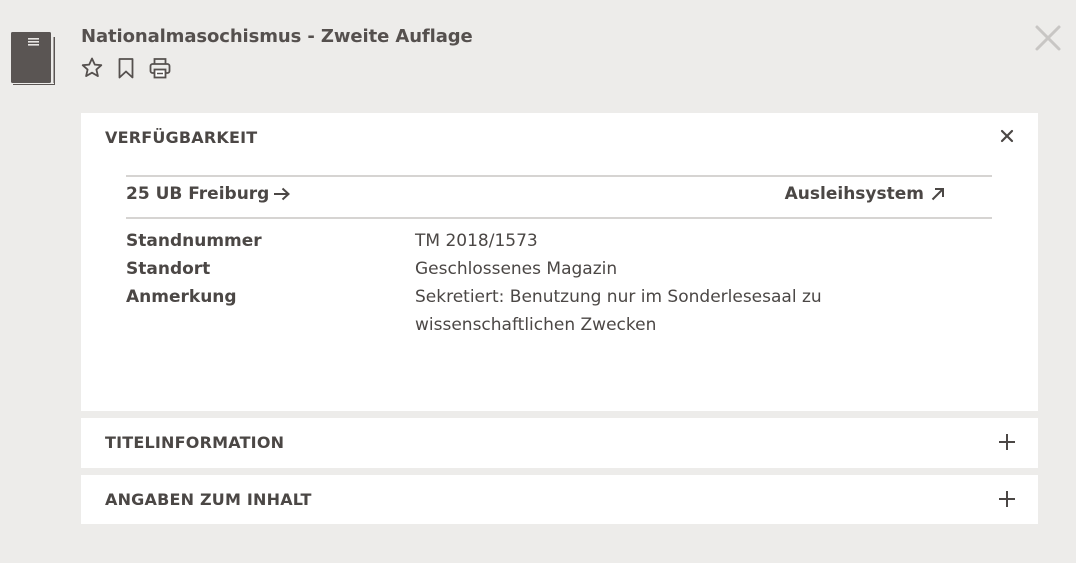 Image resolution: width=1076 pixels, height=563 pixels. What do you see at coordinates (282, 194) in the screenshot?
I see `arrow-right-icon` at bounding box center [282, 194].